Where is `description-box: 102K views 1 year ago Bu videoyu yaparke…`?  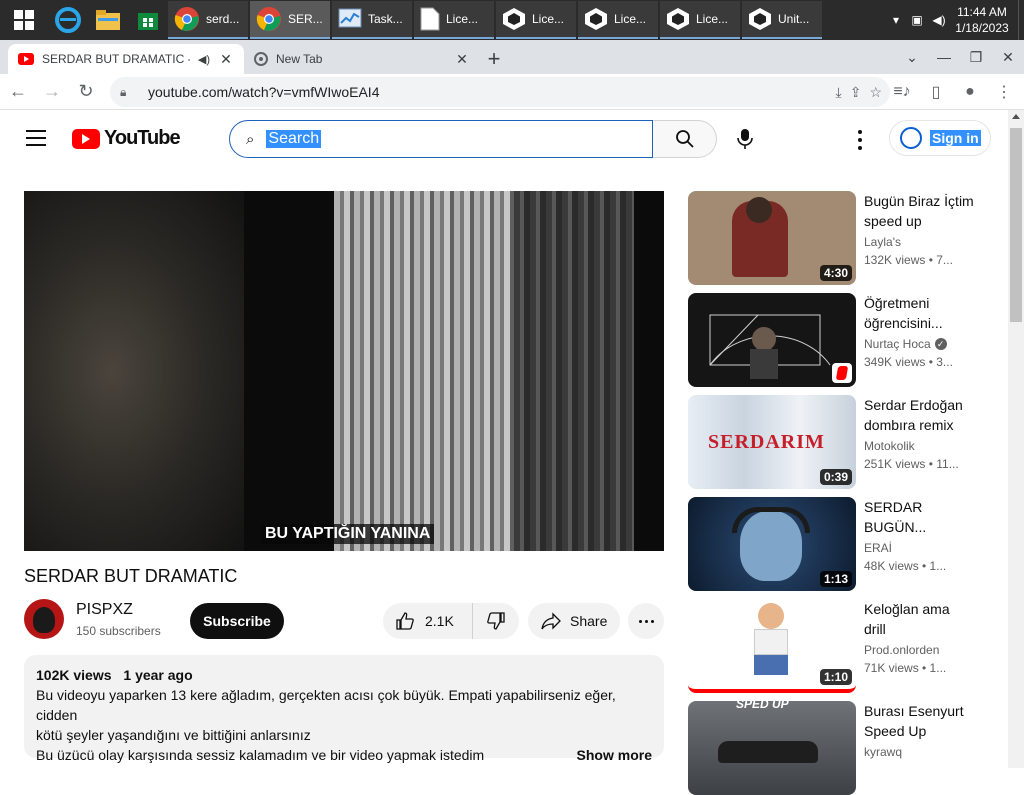 description-box: 102K views 1 year ago Bu videoyu yaparke… is located at coordinates (344, 709).